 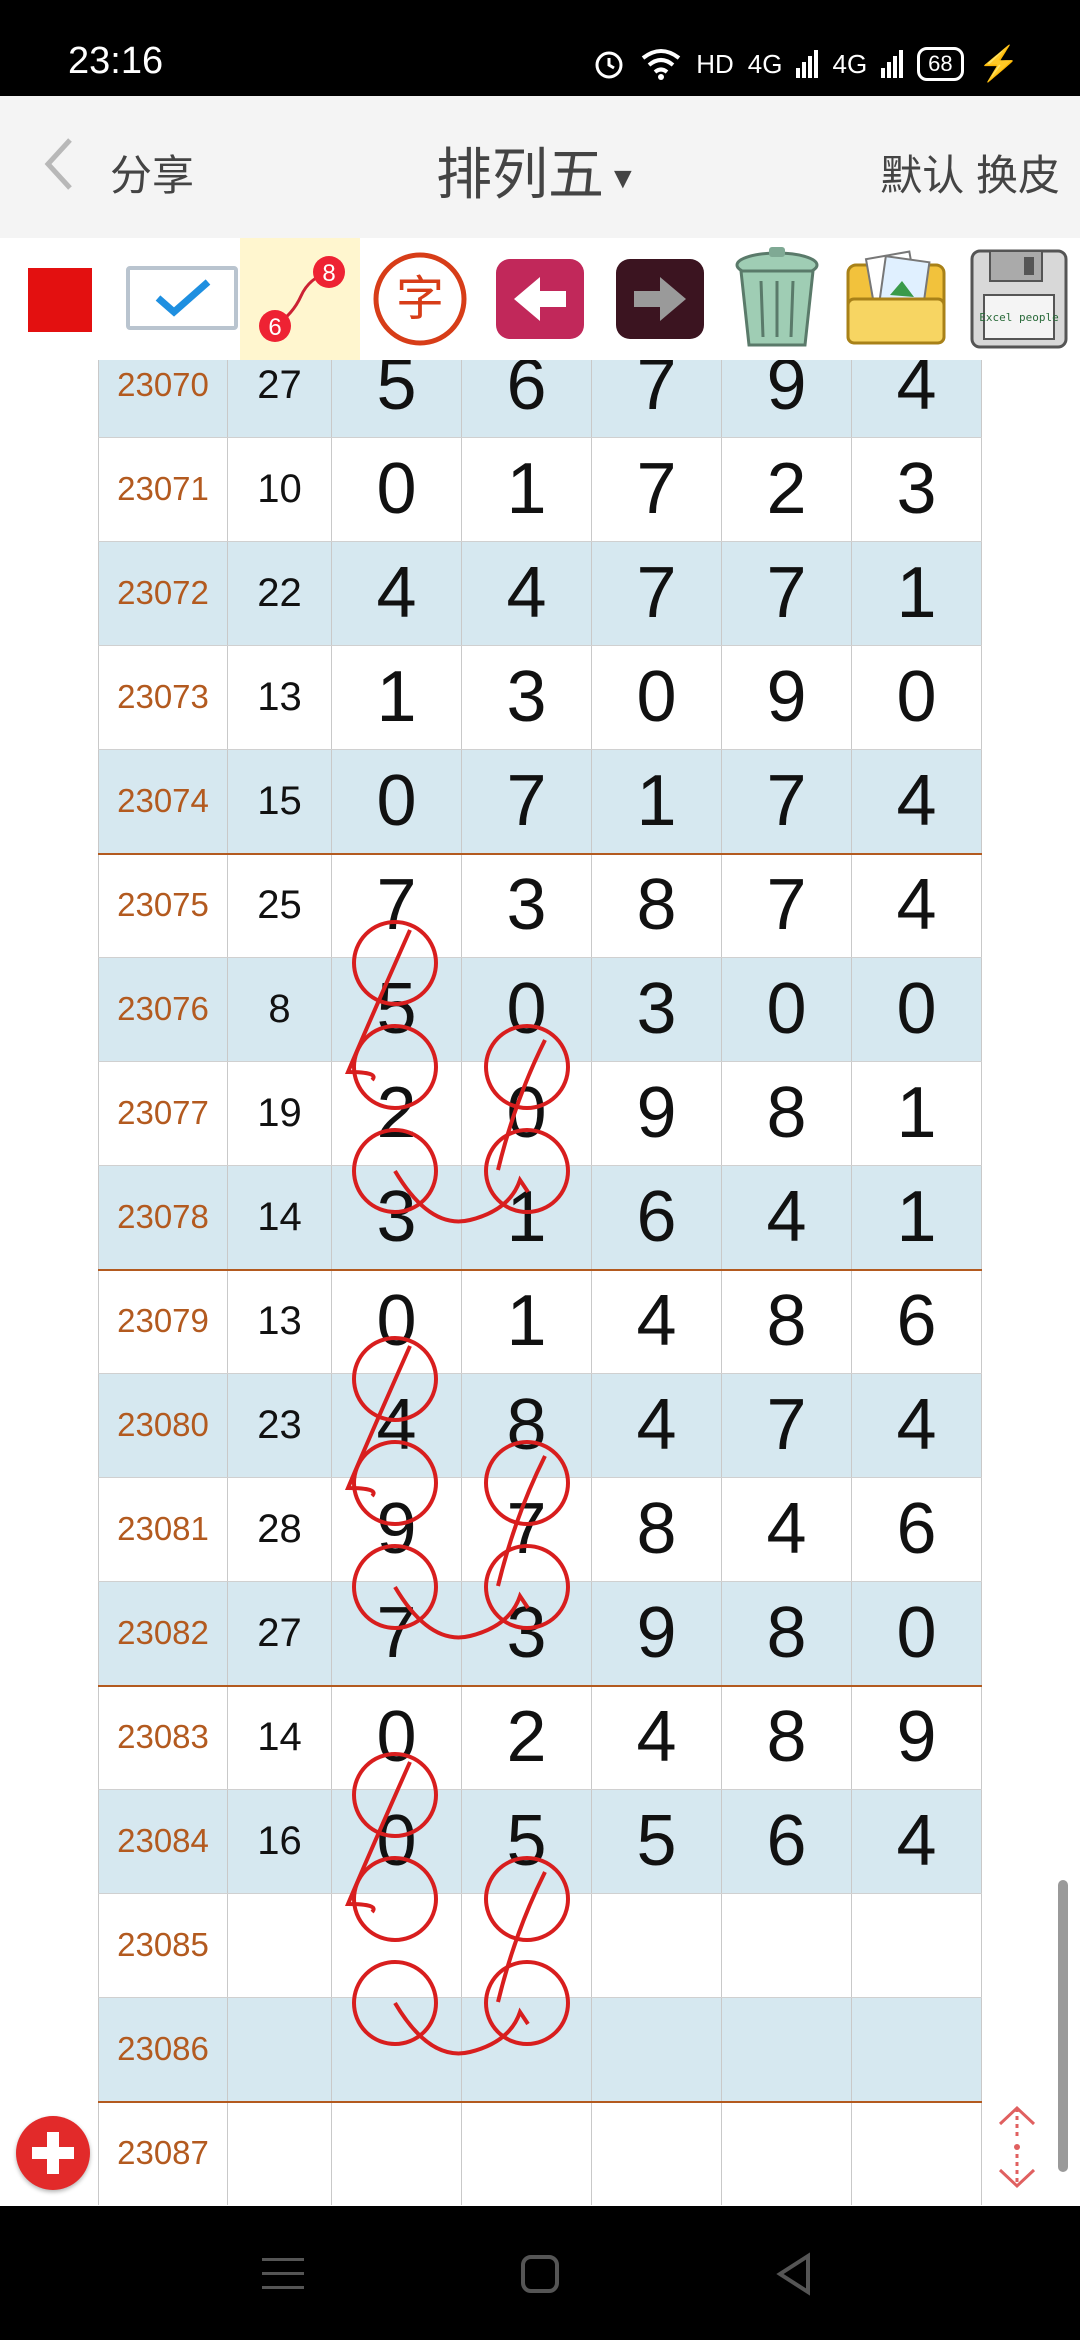 What do you see at coordinates (540, 905) in the screenshot?
I see `table-row: 23075 25 7 3 8 7 4` at bounding box center [540, 905].